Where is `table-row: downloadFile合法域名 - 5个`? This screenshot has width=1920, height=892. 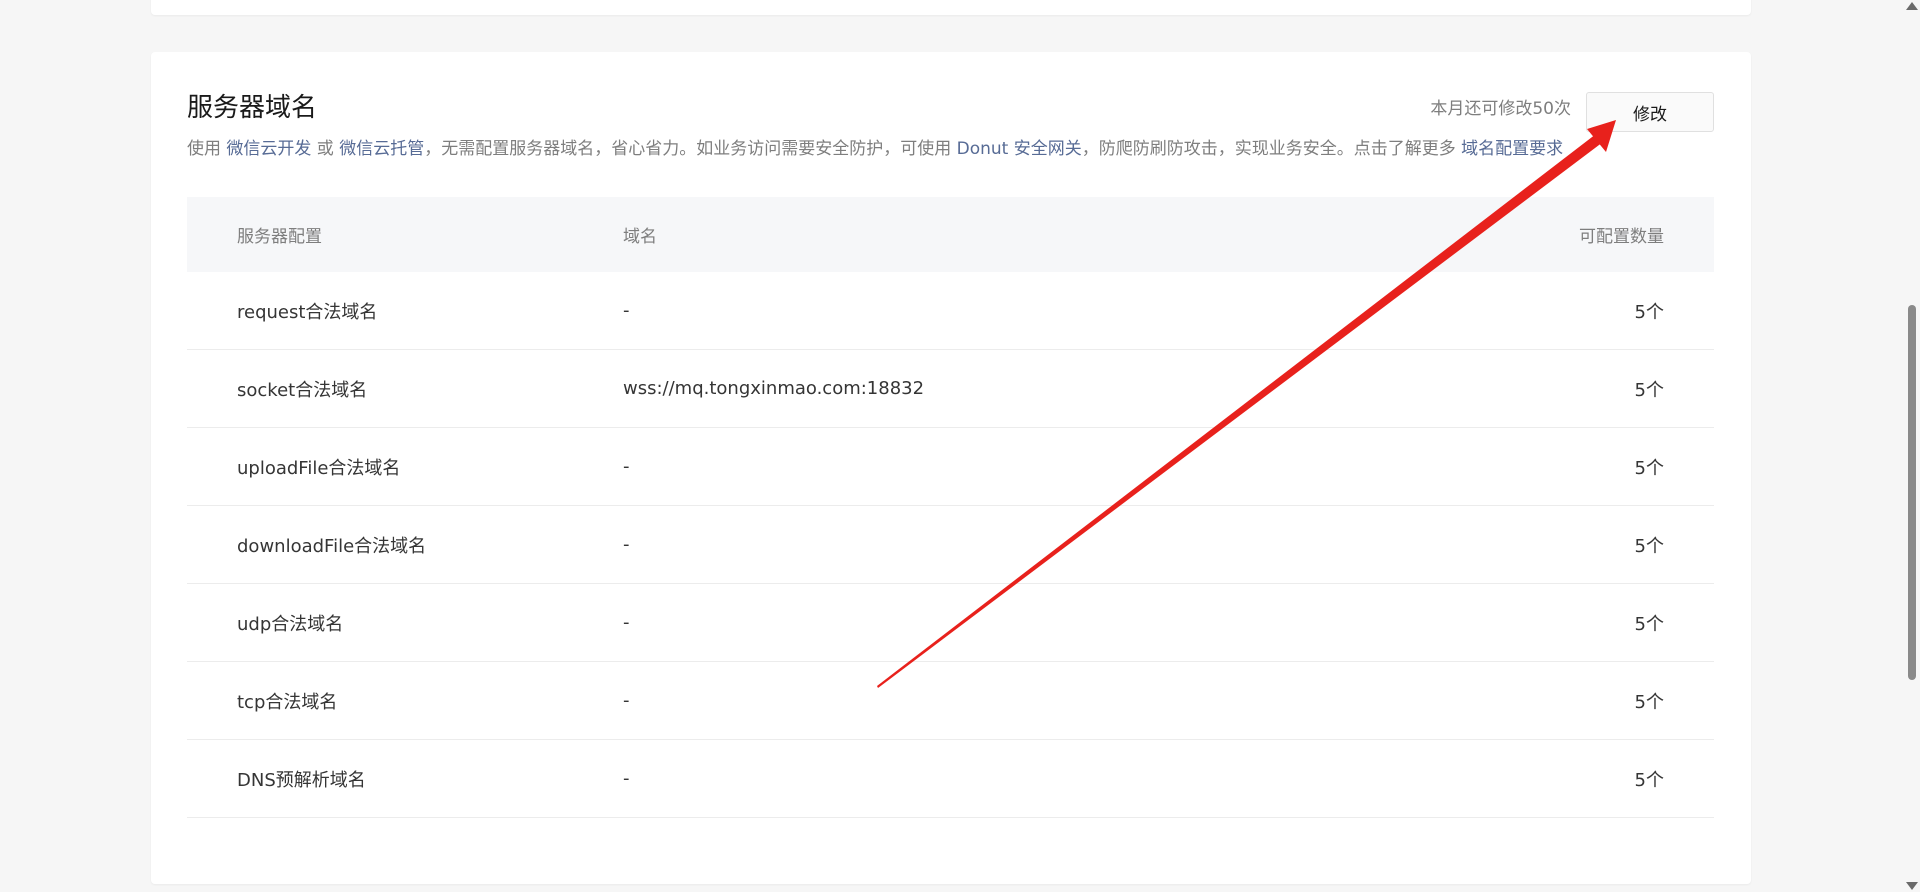
table-row: downloadFile合法域名 - 5个 is located at coordinates (950, 545).